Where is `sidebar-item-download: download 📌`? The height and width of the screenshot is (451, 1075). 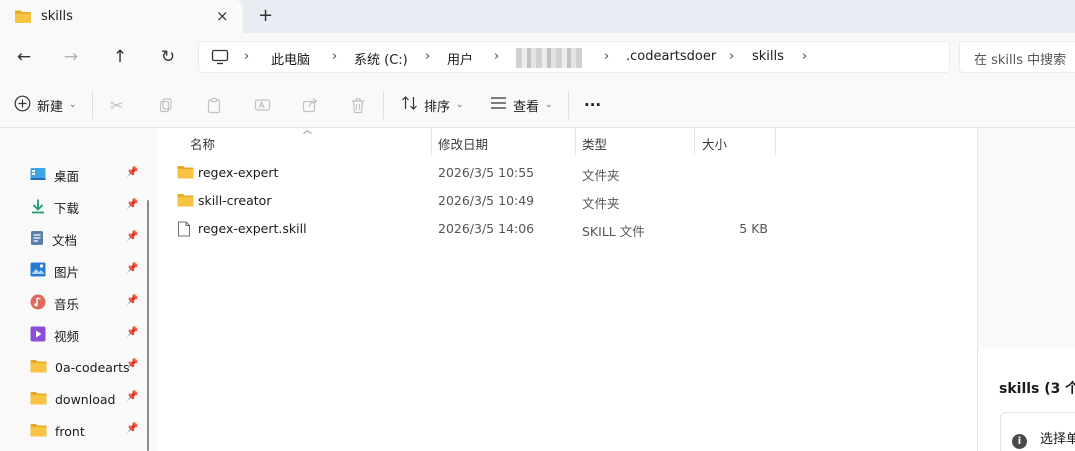 sidebar-item-download: download 📌 is located at coordinates (85, 399).